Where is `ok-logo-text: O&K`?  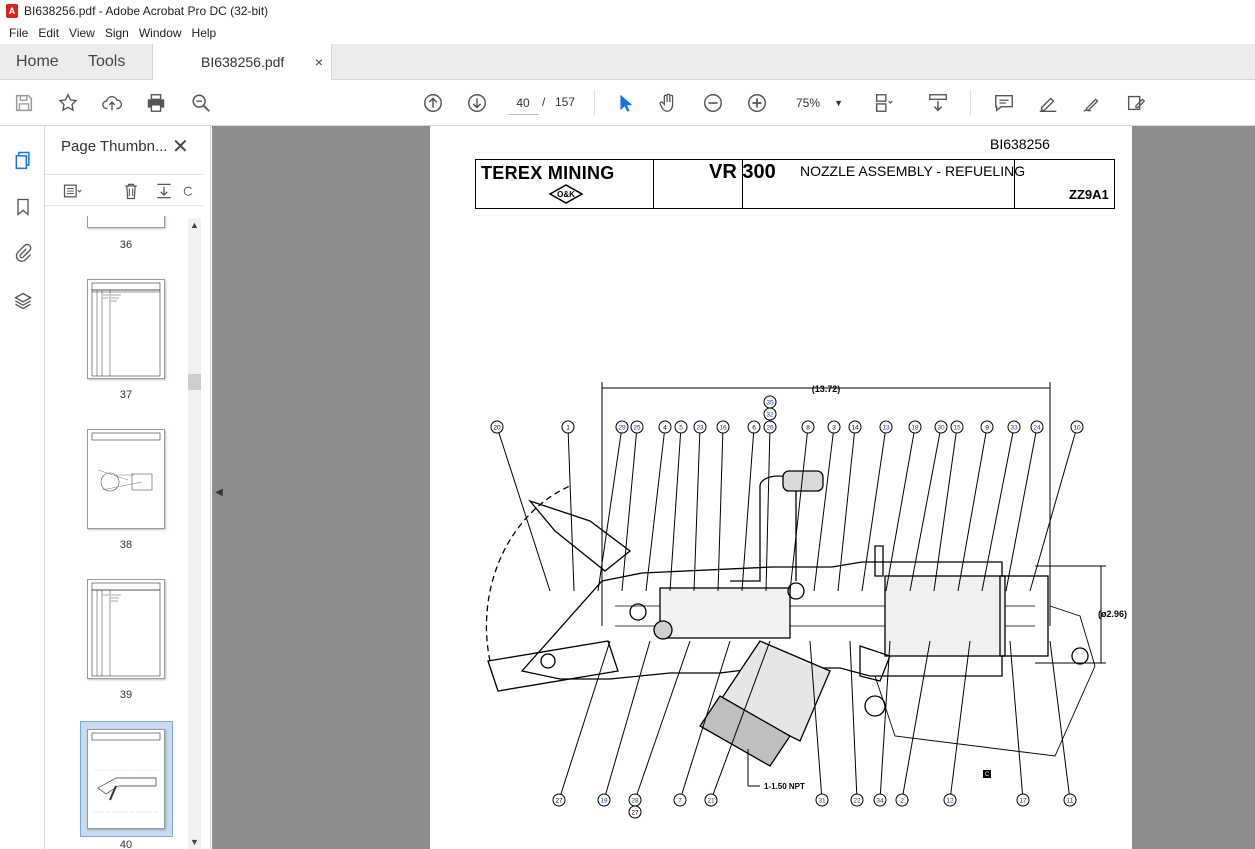 ok-logo-text: O&K is located at coordinates (566, 194).